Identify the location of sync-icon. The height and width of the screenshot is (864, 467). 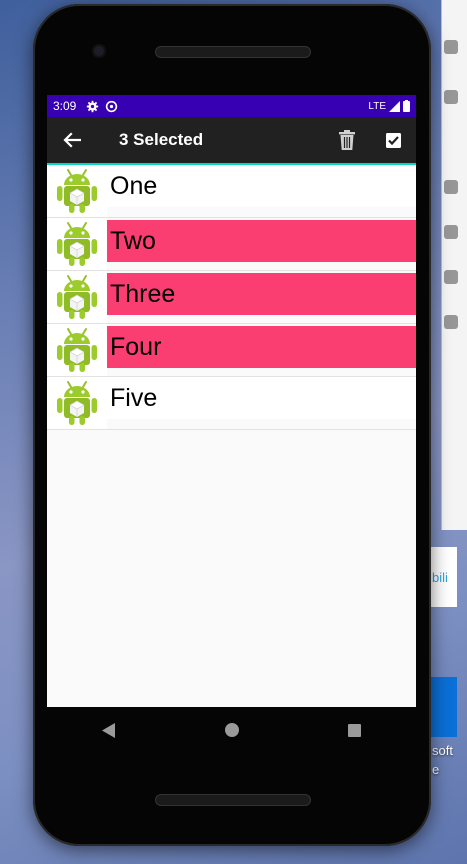
(112, 106).